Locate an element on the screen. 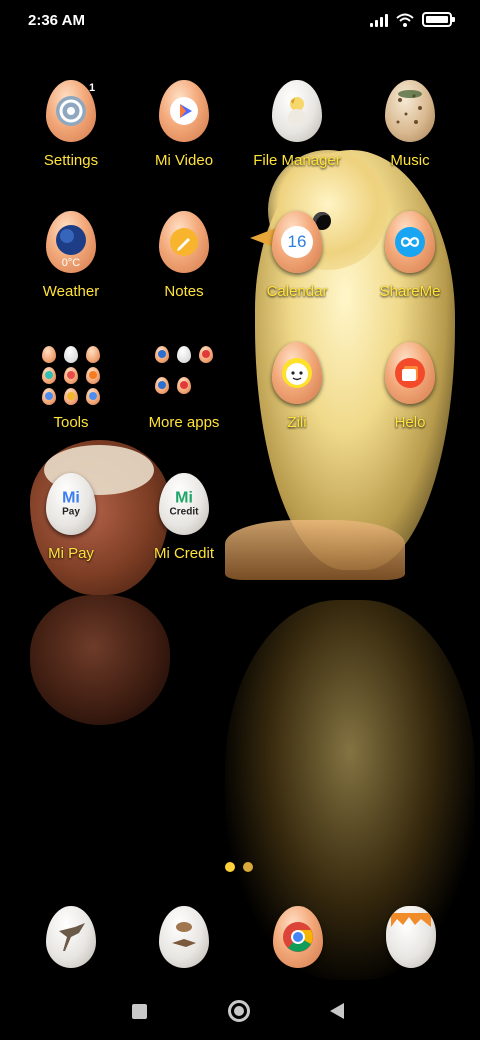 This screenshot has width=480, height=1040. chick-feet is located at coordinates (315, 550).